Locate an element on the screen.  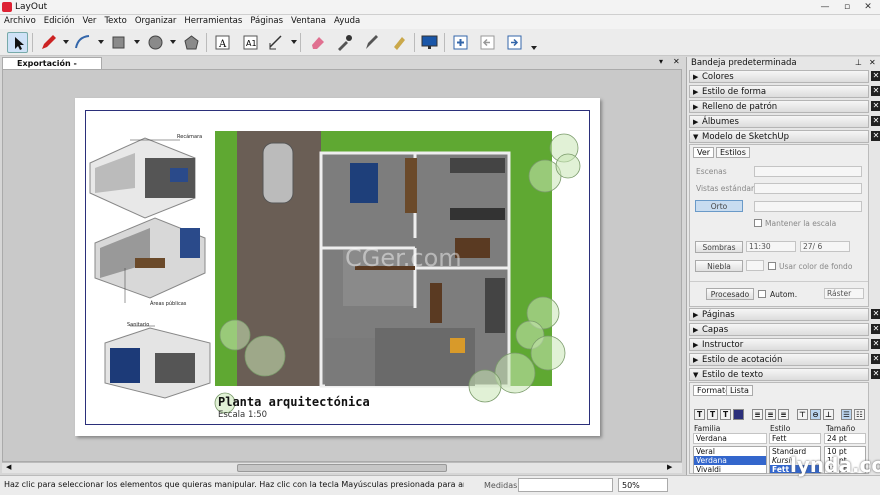
scale-select is located at coordinates (808, 206).